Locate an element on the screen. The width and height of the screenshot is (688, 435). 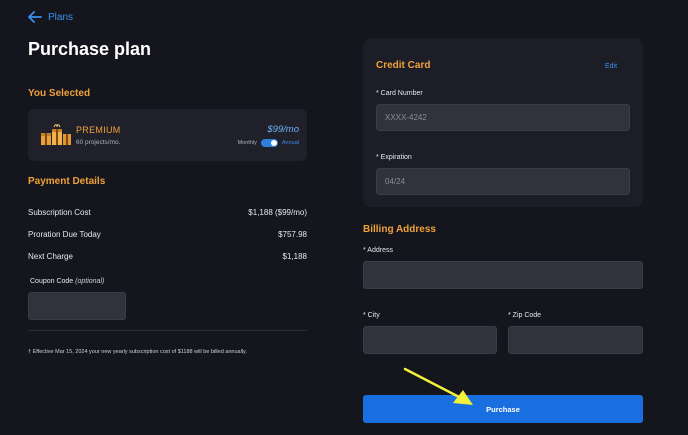
plan-subtitle: 60 projects/mo. is located at coordinates (98, 142).